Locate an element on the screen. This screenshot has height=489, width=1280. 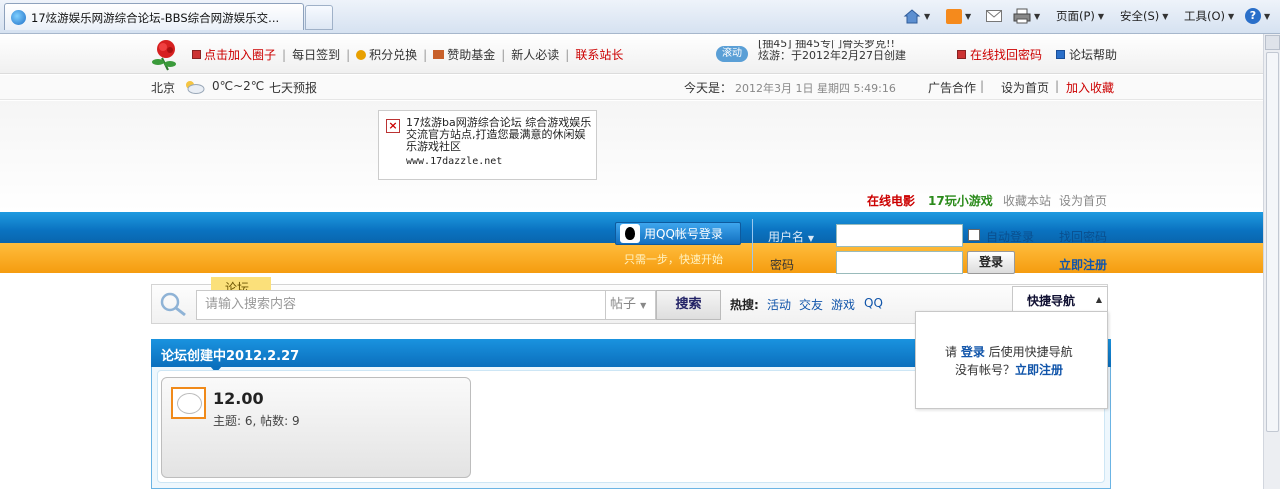
search-type-select: 帖子 ▼ is located at coordinates (631, 305).